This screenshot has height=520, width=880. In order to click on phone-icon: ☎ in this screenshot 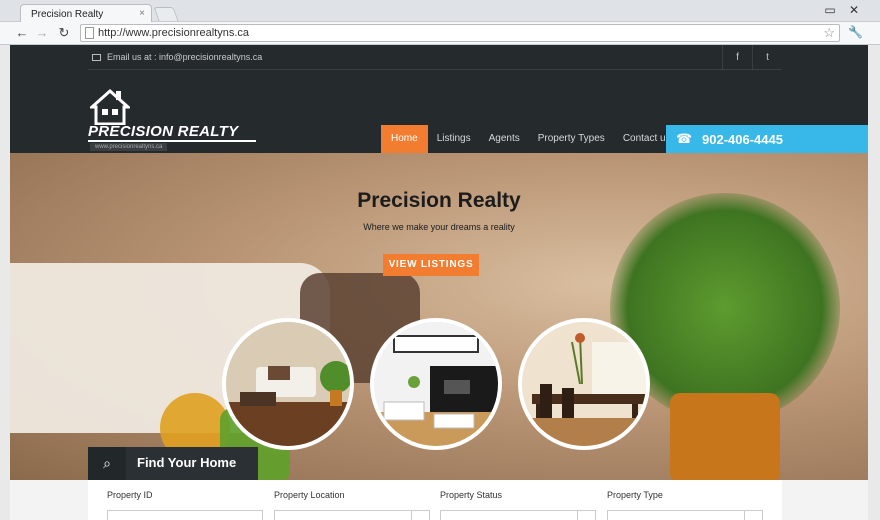, I will do `click(684, 138)`.